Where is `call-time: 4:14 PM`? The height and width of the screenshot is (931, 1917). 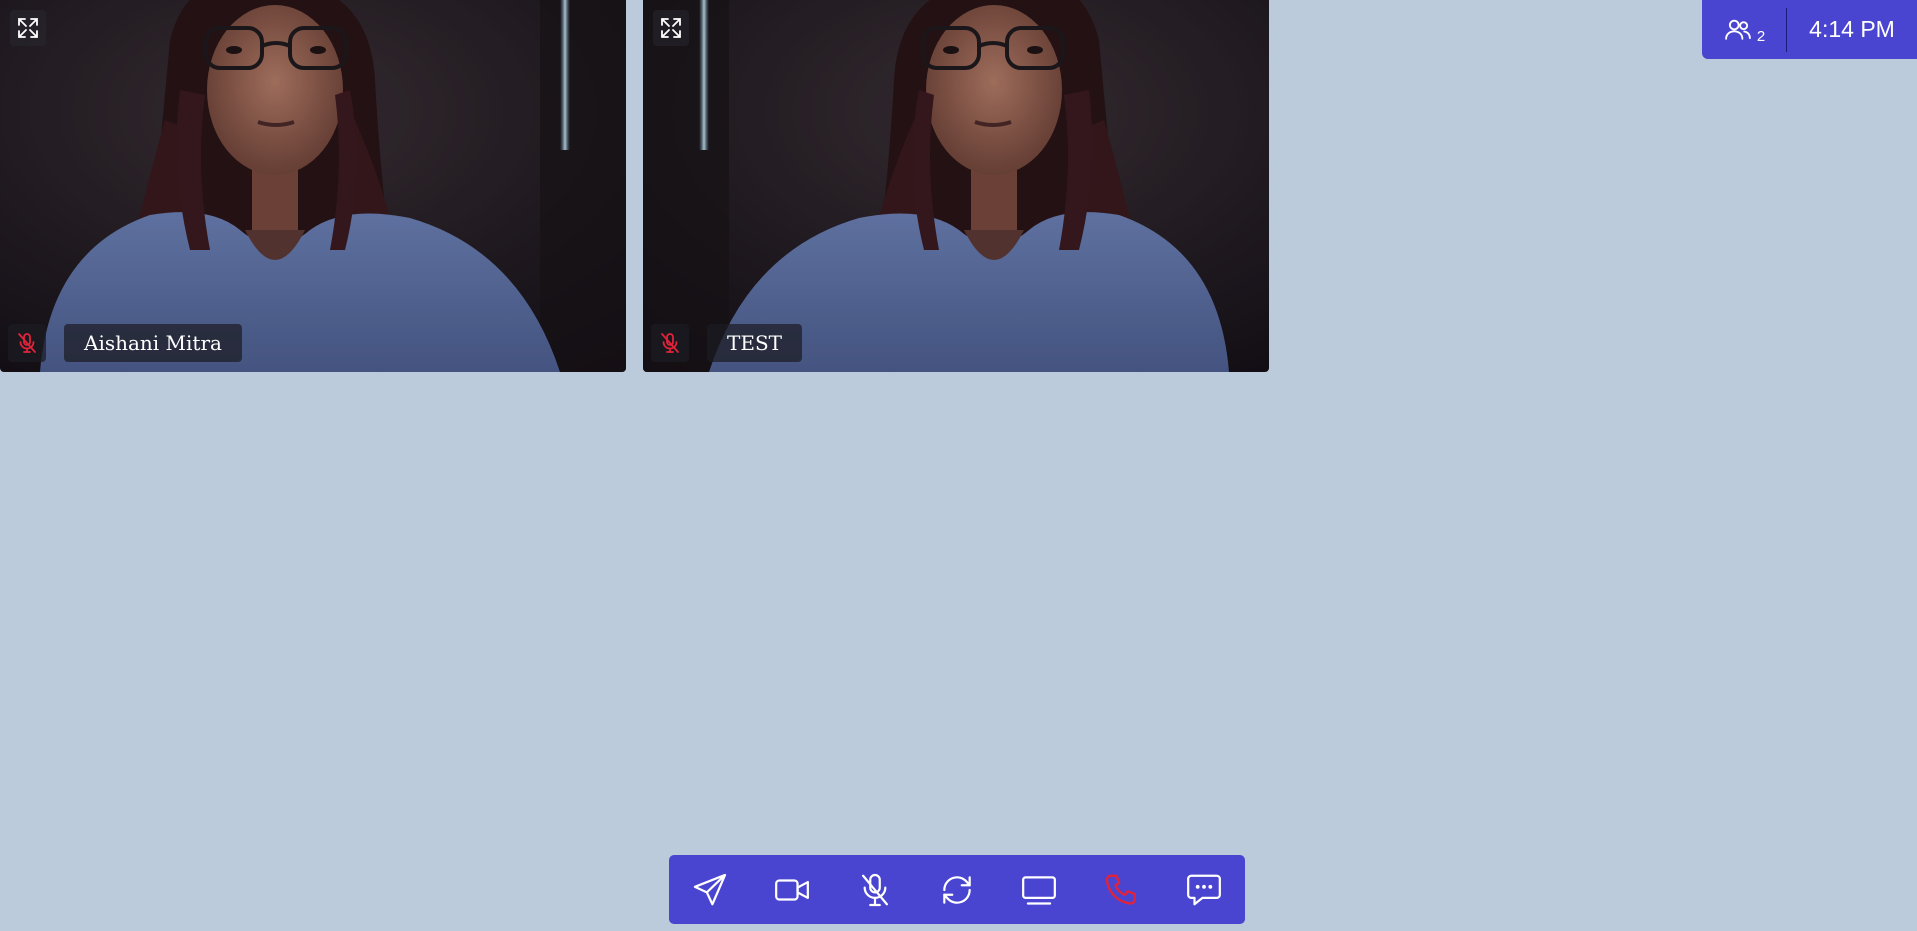 call-time: 4:14 PM is located at coordinates (1852, 29).